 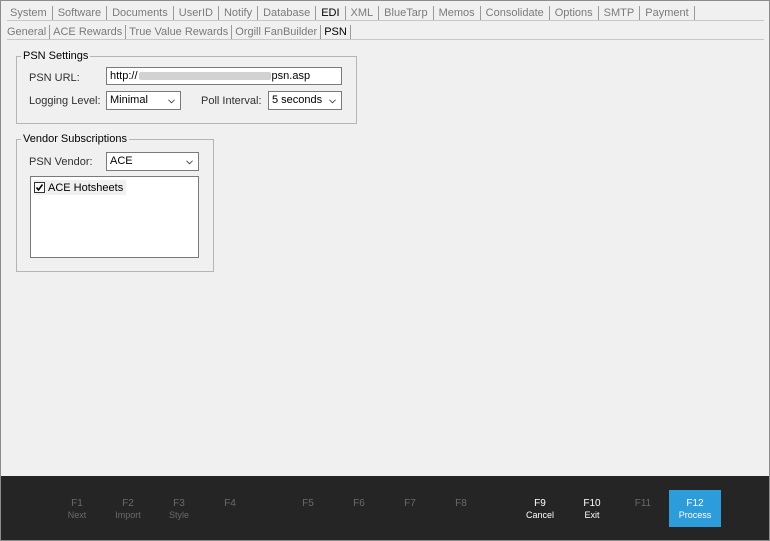 I want to click on poll-interval-select: 5 seconds, so click(x=305, y=100).